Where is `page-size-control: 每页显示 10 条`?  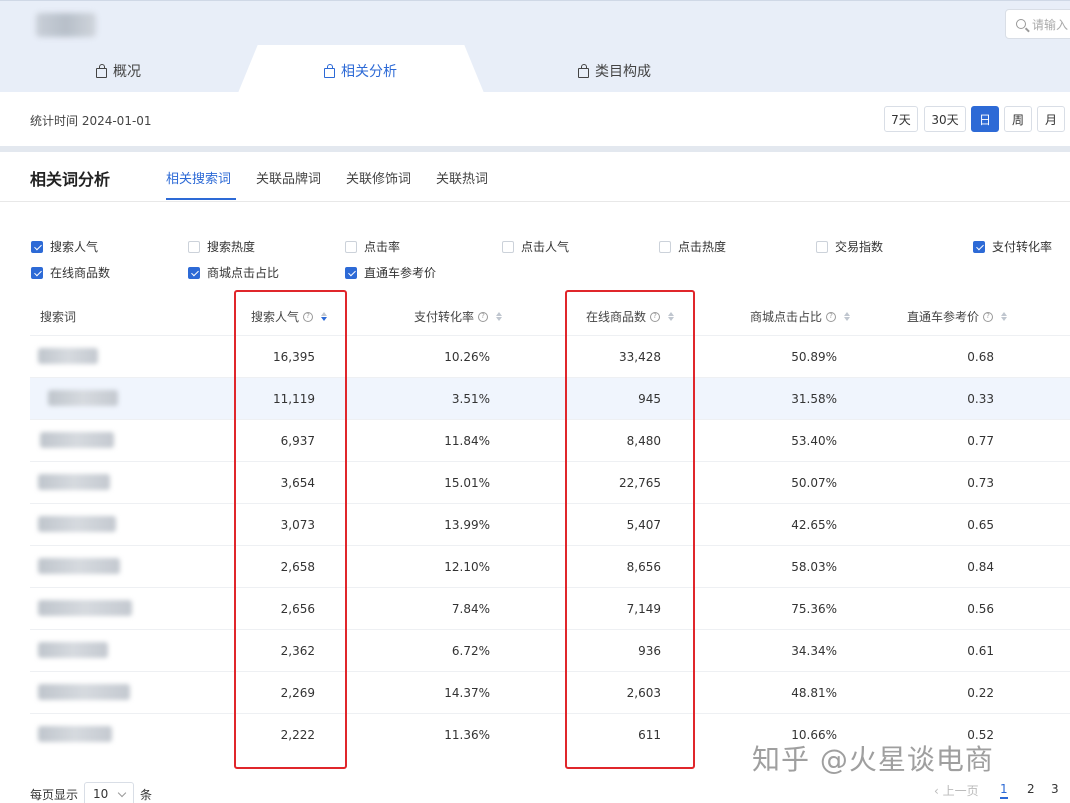
page-size-control: 每页显示 10 条 is located at coordinates (91, 792).